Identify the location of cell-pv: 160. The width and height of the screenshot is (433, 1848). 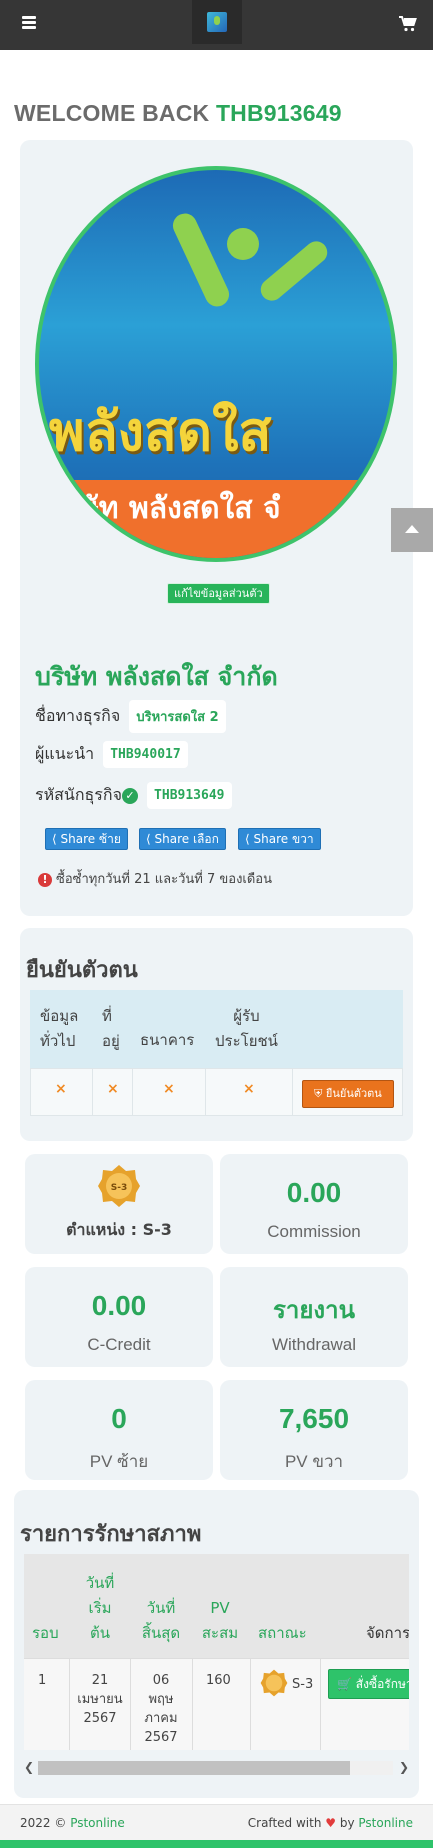
(218, 1680).